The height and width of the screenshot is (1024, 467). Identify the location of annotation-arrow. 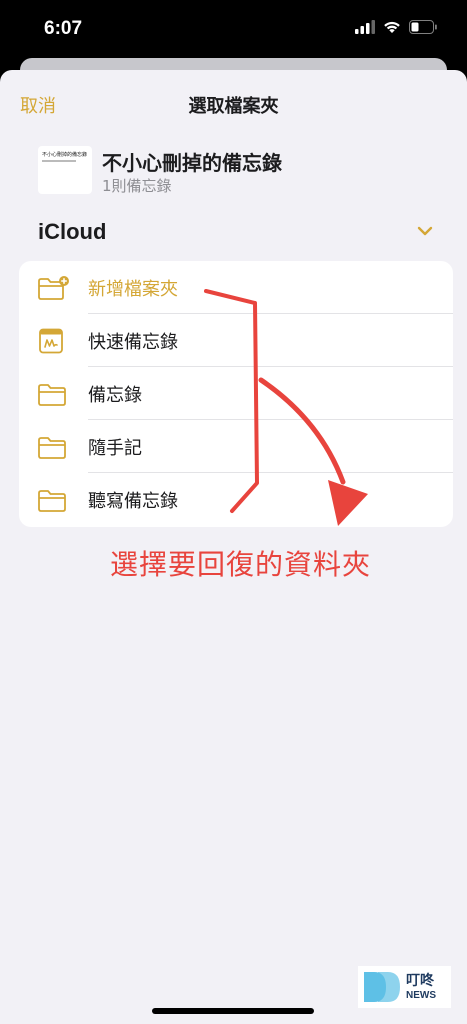
(286, 407).